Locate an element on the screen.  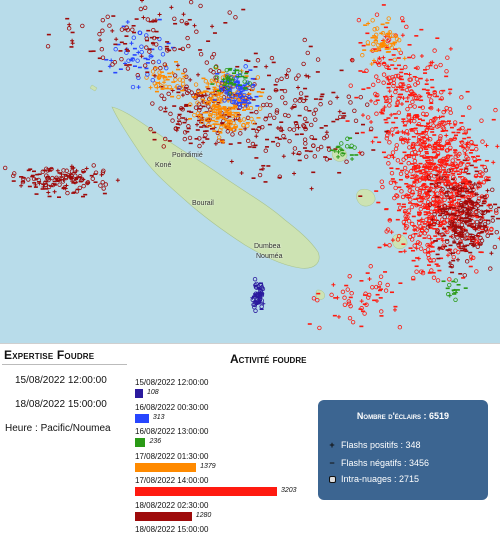
end-datetime: 18/08/2022 15:00:00 is located at coordinates (61, 404).